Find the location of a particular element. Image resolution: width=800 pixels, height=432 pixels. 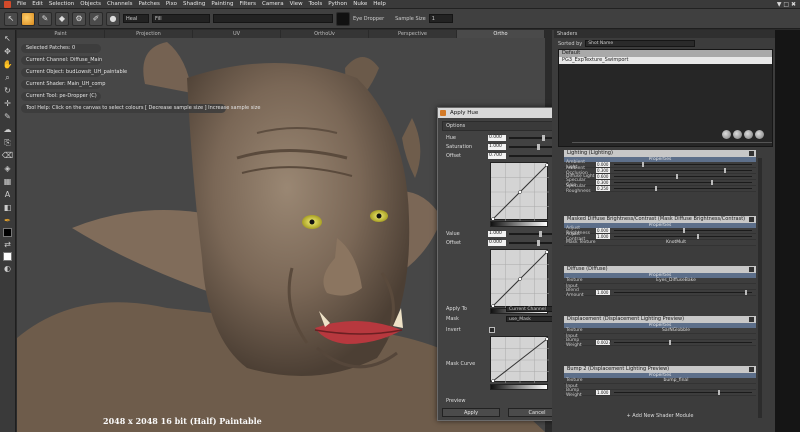

property-texture: KnotMult is located at coordinates (676, 242).